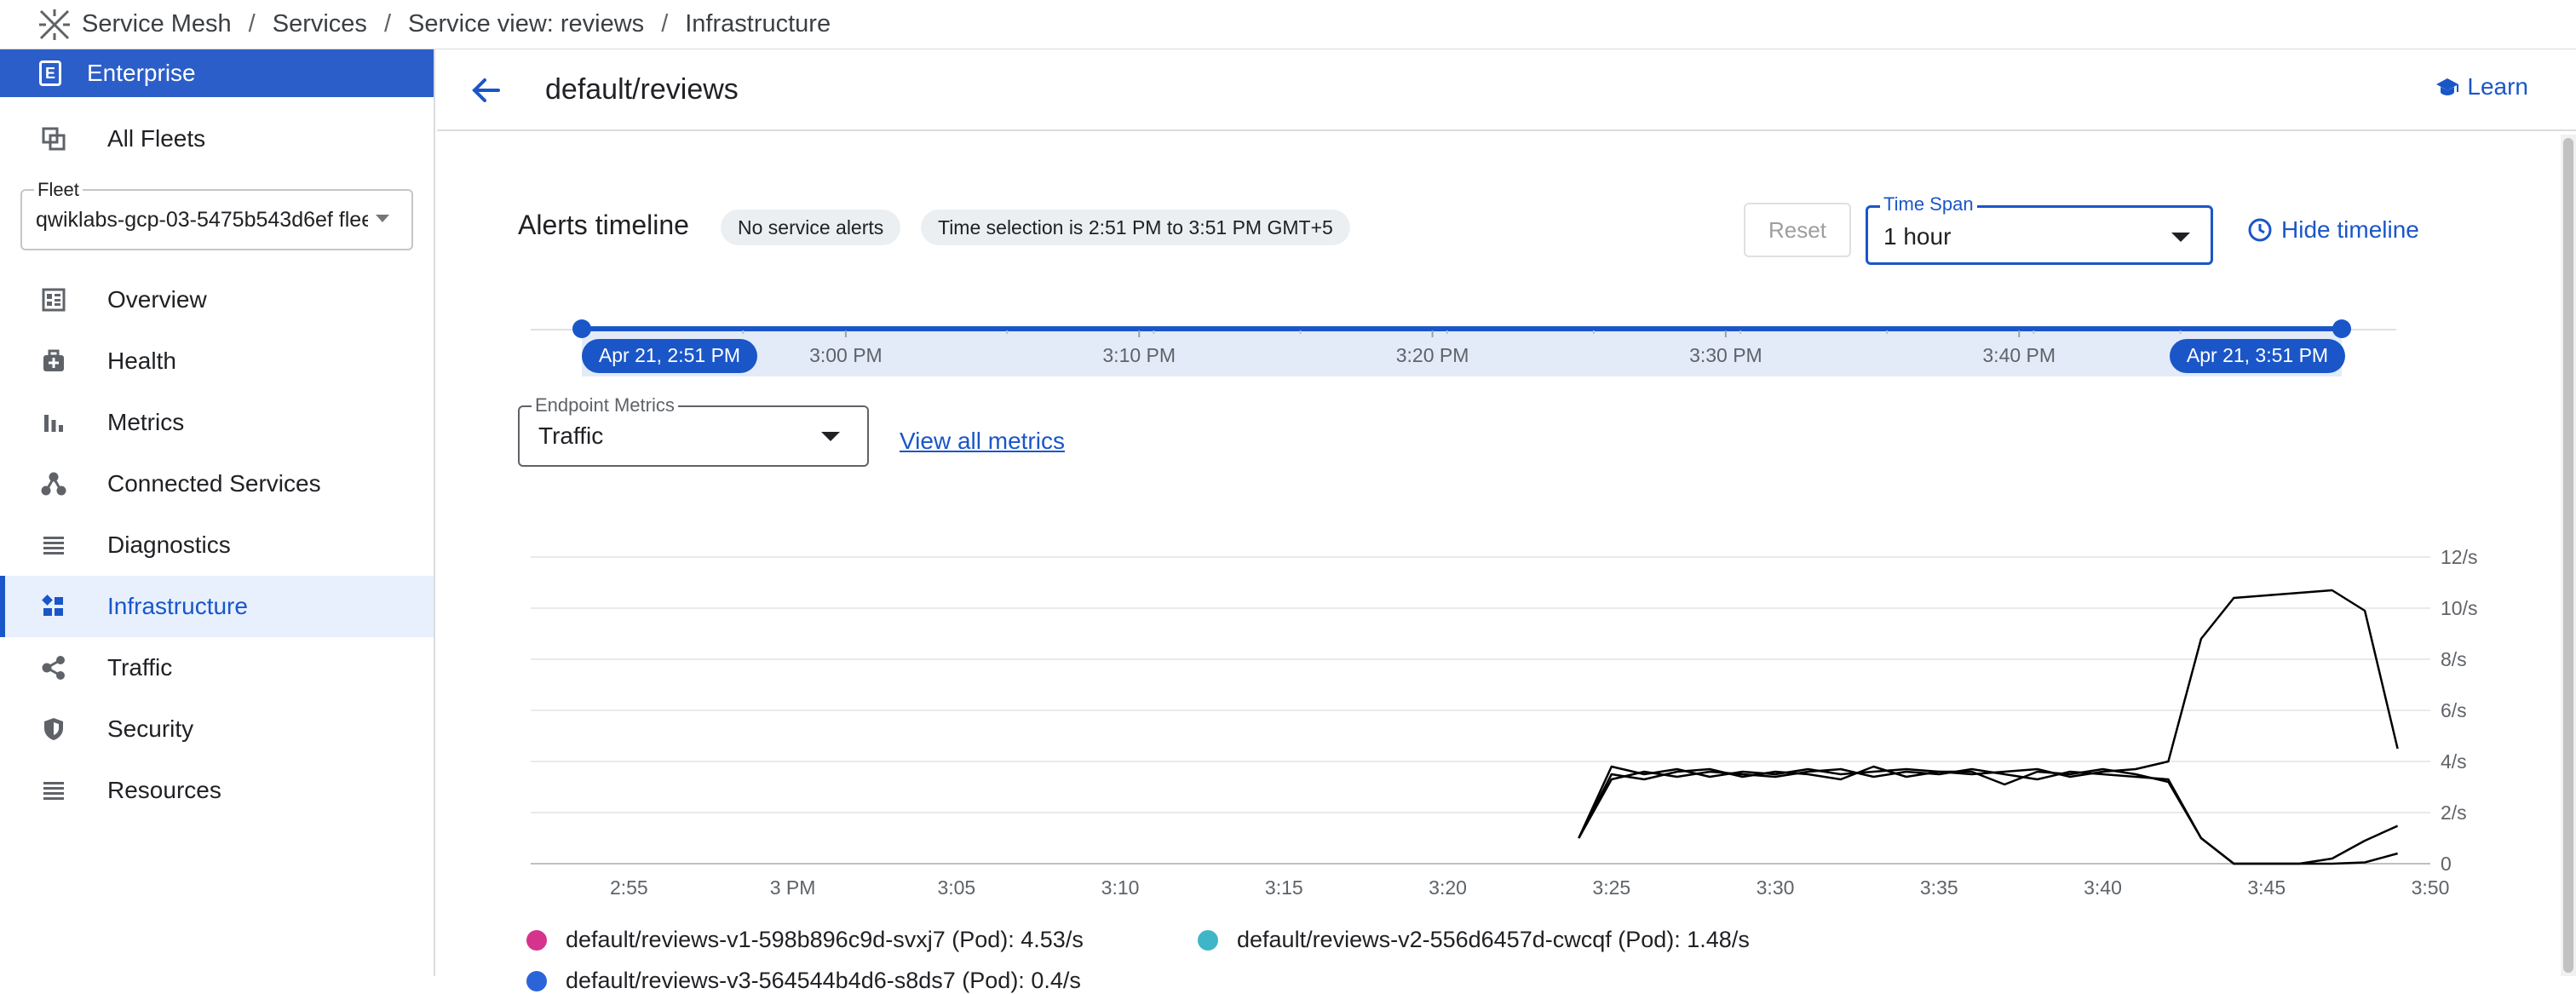  Describe the element at coordinates (320, 24) in the screenshot. I see `breadcrumb-services: Services` at that location.